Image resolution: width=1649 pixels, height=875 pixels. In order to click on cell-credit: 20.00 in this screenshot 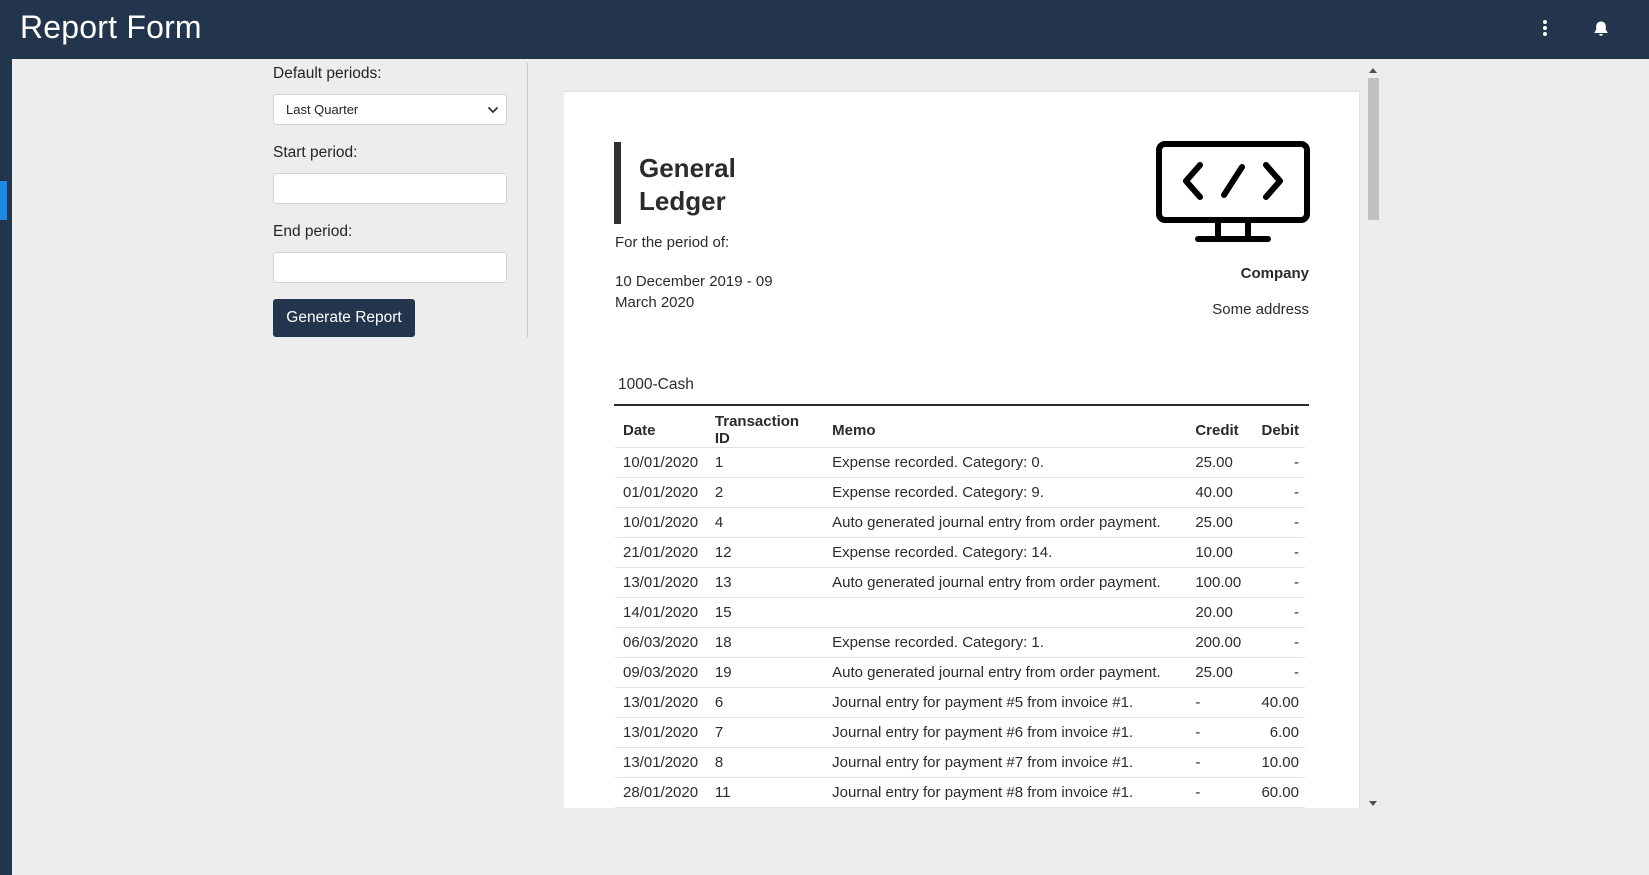, I will do `click(1217, 612)`.